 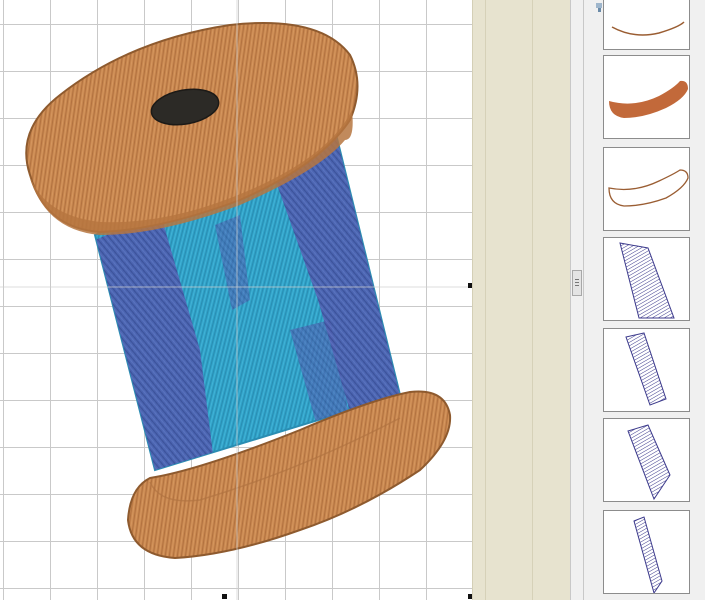 I want to click on selection-handle-bottom, so click(x=224, y=596).